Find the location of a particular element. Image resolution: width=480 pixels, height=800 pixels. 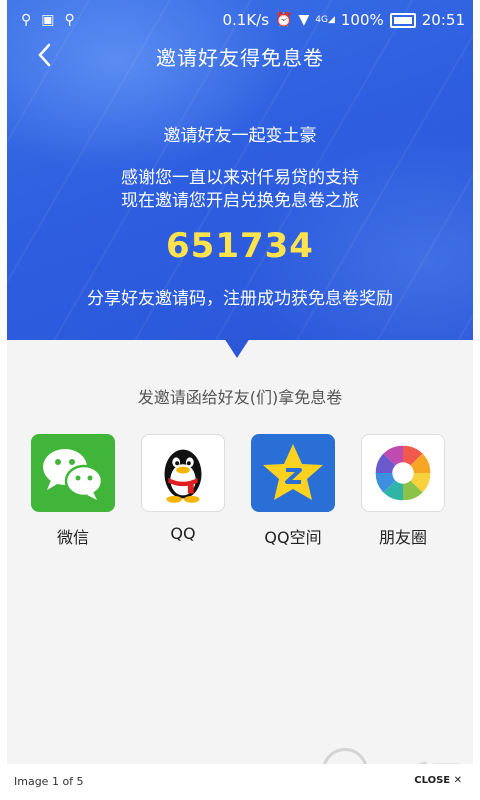

wechat-icon is located at coordinates (73, 473).